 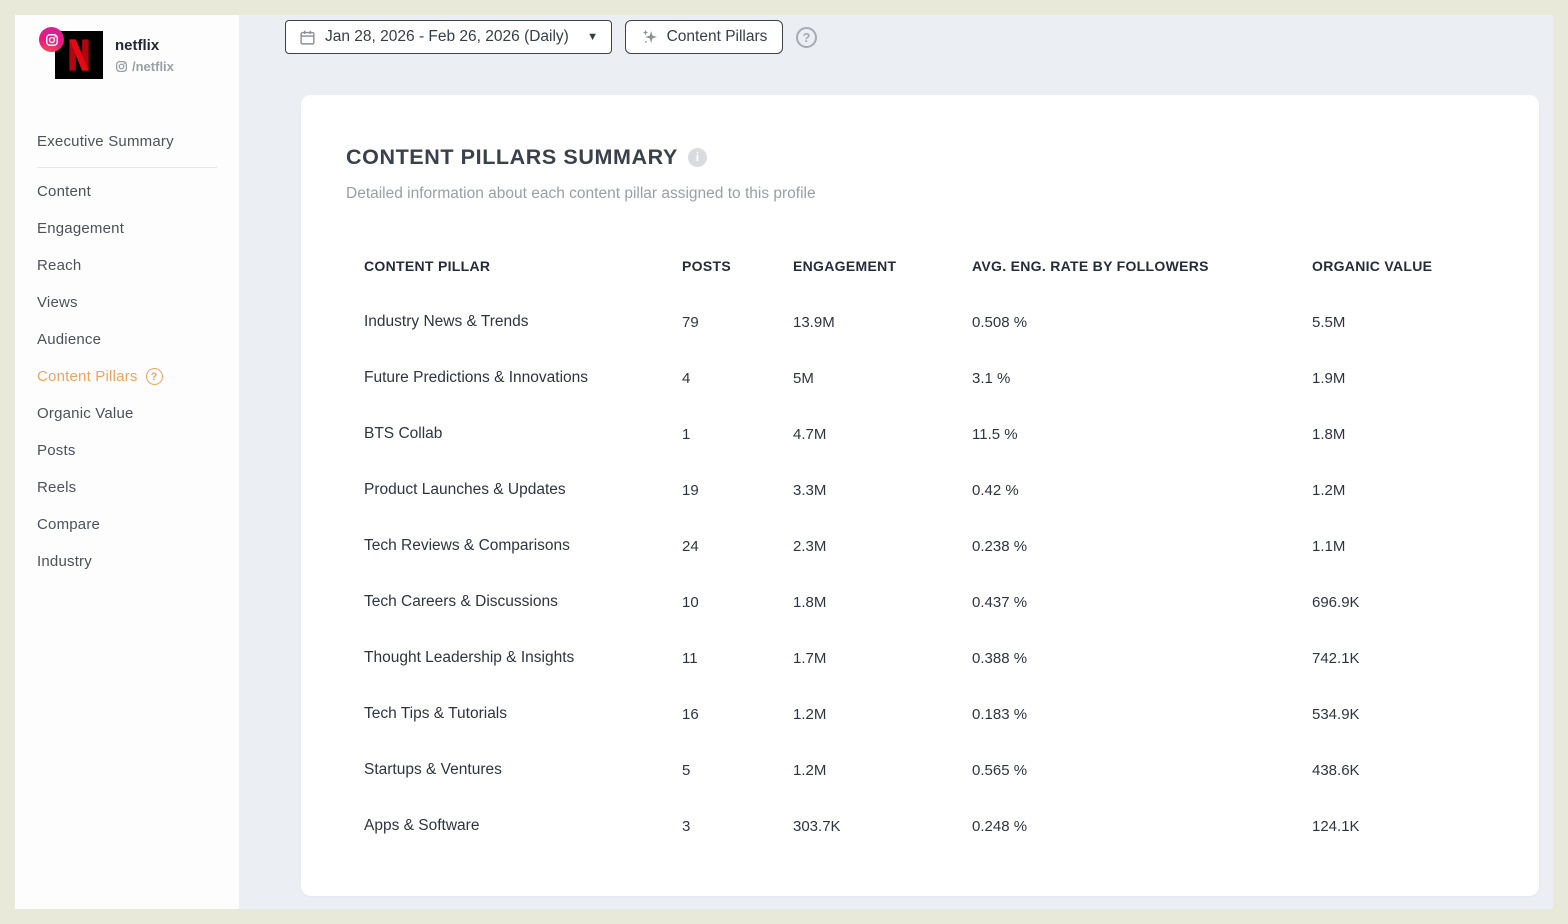 I want to click on column-header-engagement: ENGAGEMENT, so click(x=845, y=266).